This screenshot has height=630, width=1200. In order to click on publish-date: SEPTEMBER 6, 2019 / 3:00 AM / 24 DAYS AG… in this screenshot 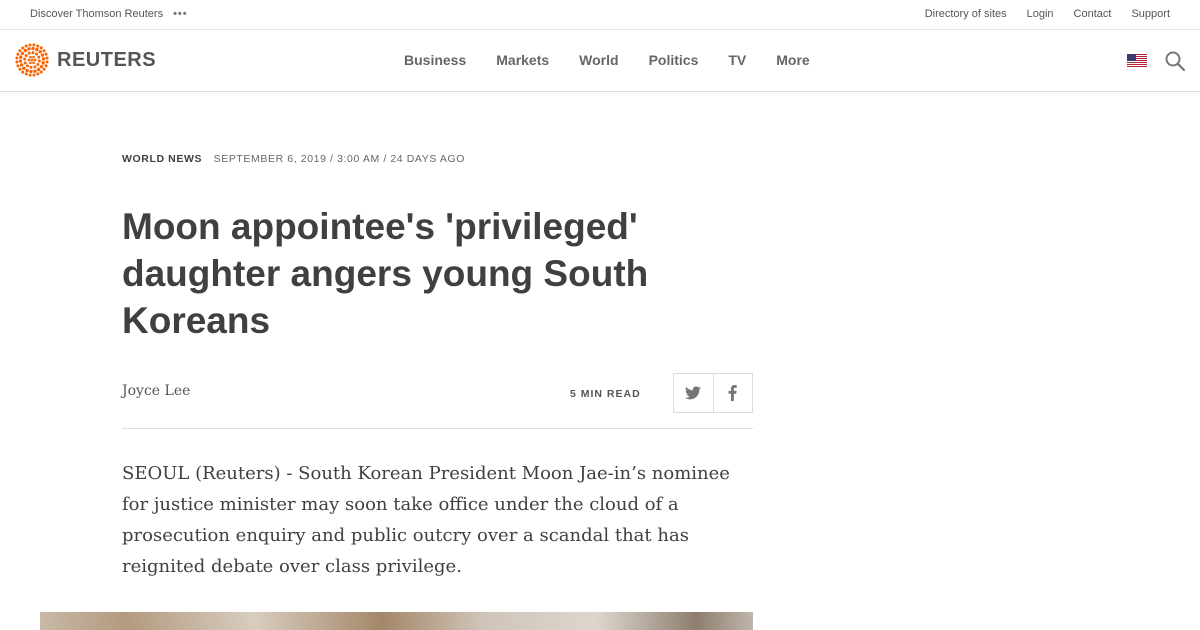, I will do `click(339, 159)`.